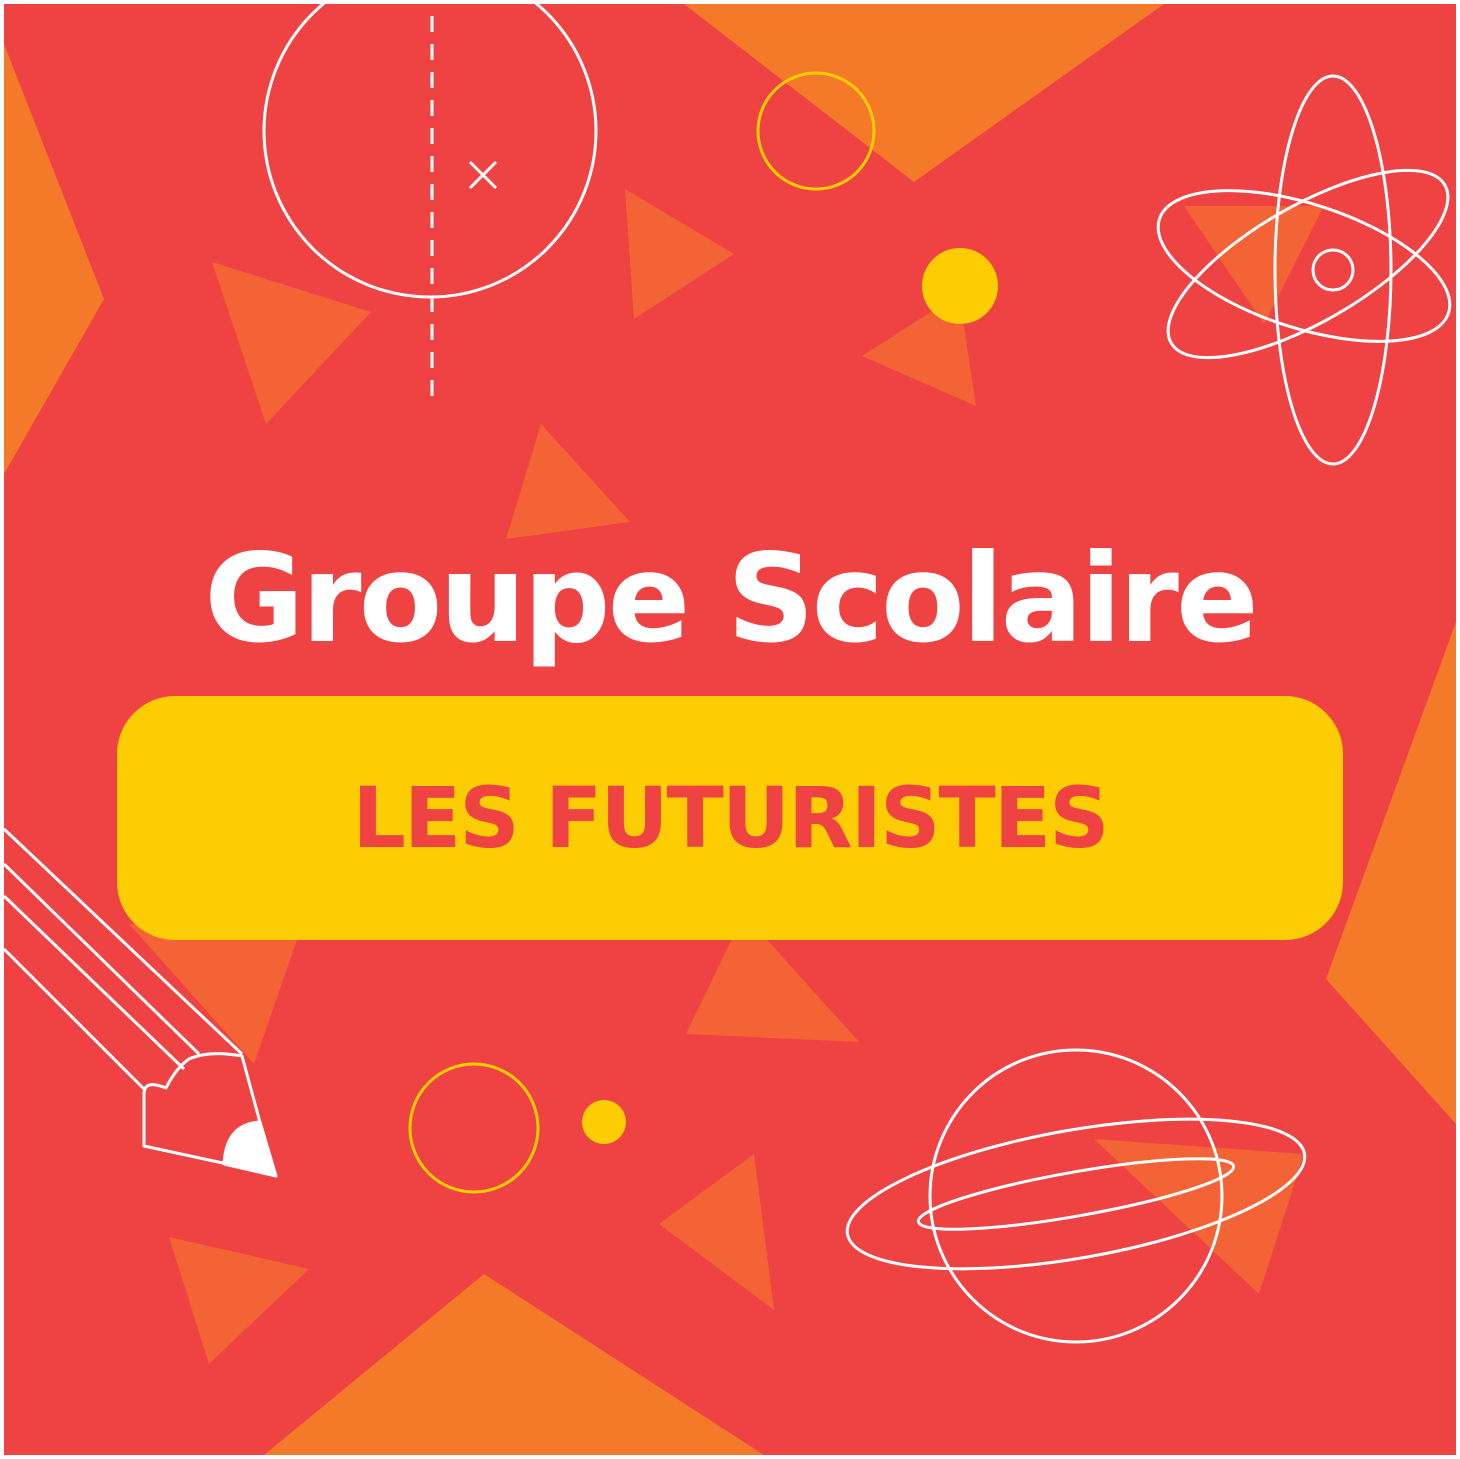  What do you see at coordinates (514, 1364) in the screenshot?
I see `orange-shape-bottom` at bounding box center [514, 1364].